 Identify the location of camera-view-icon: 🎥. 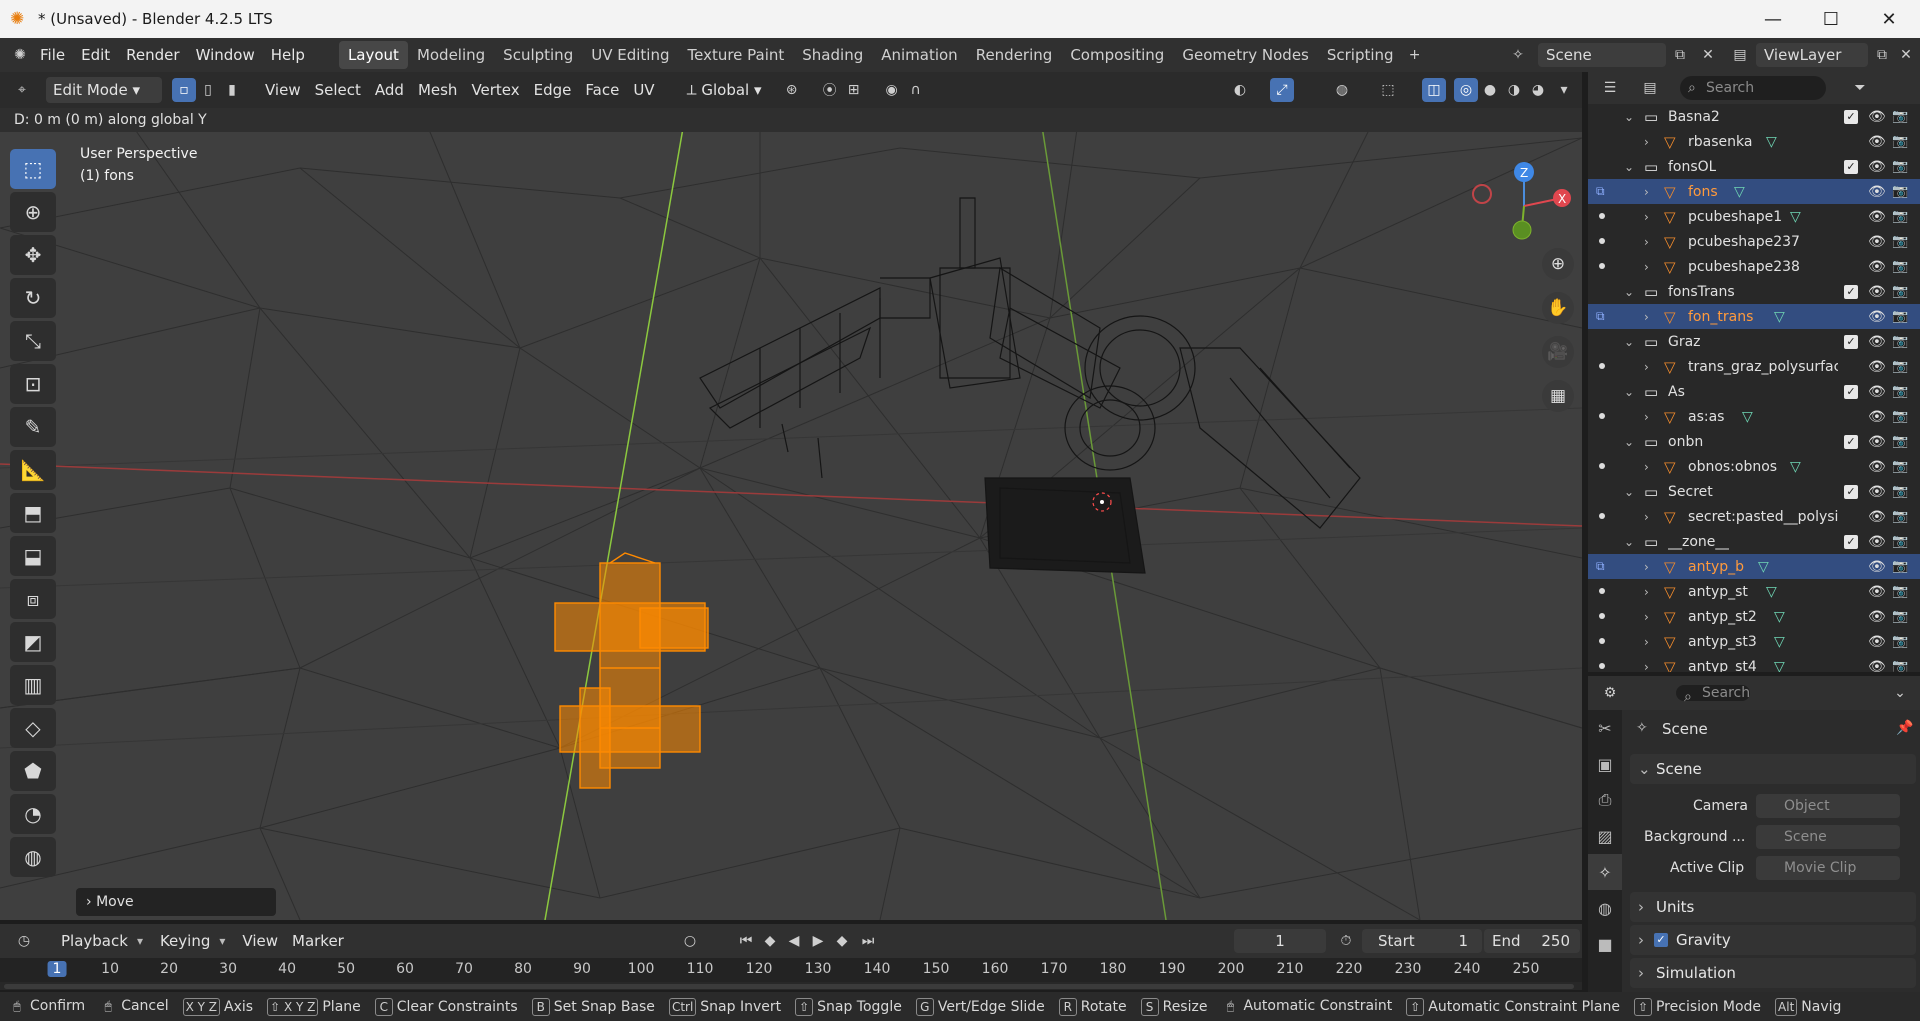
(1558, 352).